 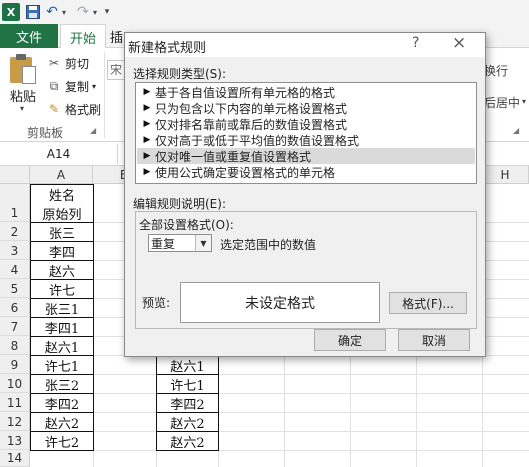 What do you see at coordinates (156, 303) in the screenshot?
I see `preview-label: 预览:` at bounding box center [156, 303].